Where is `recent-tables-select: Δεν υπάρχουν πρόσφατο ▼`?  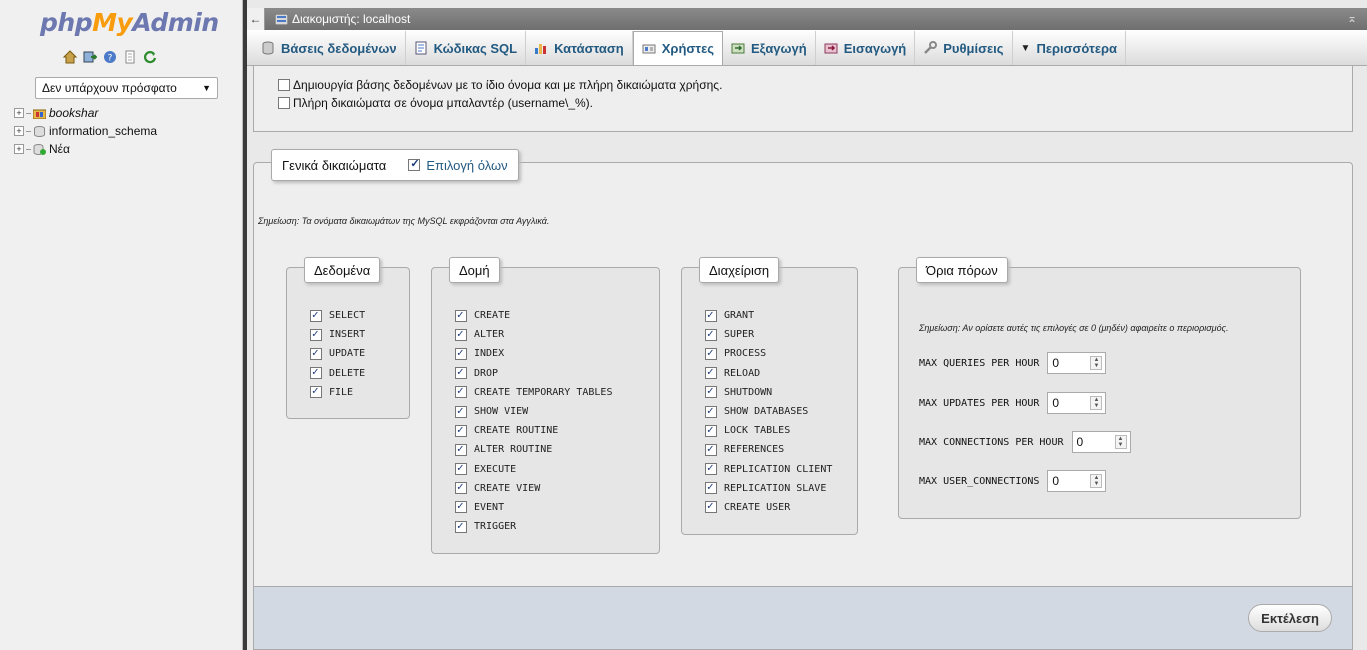
recent-tables-select: Δεν υπάρχουν πρόσφατο ▼ is located at coordinates (126, 88).